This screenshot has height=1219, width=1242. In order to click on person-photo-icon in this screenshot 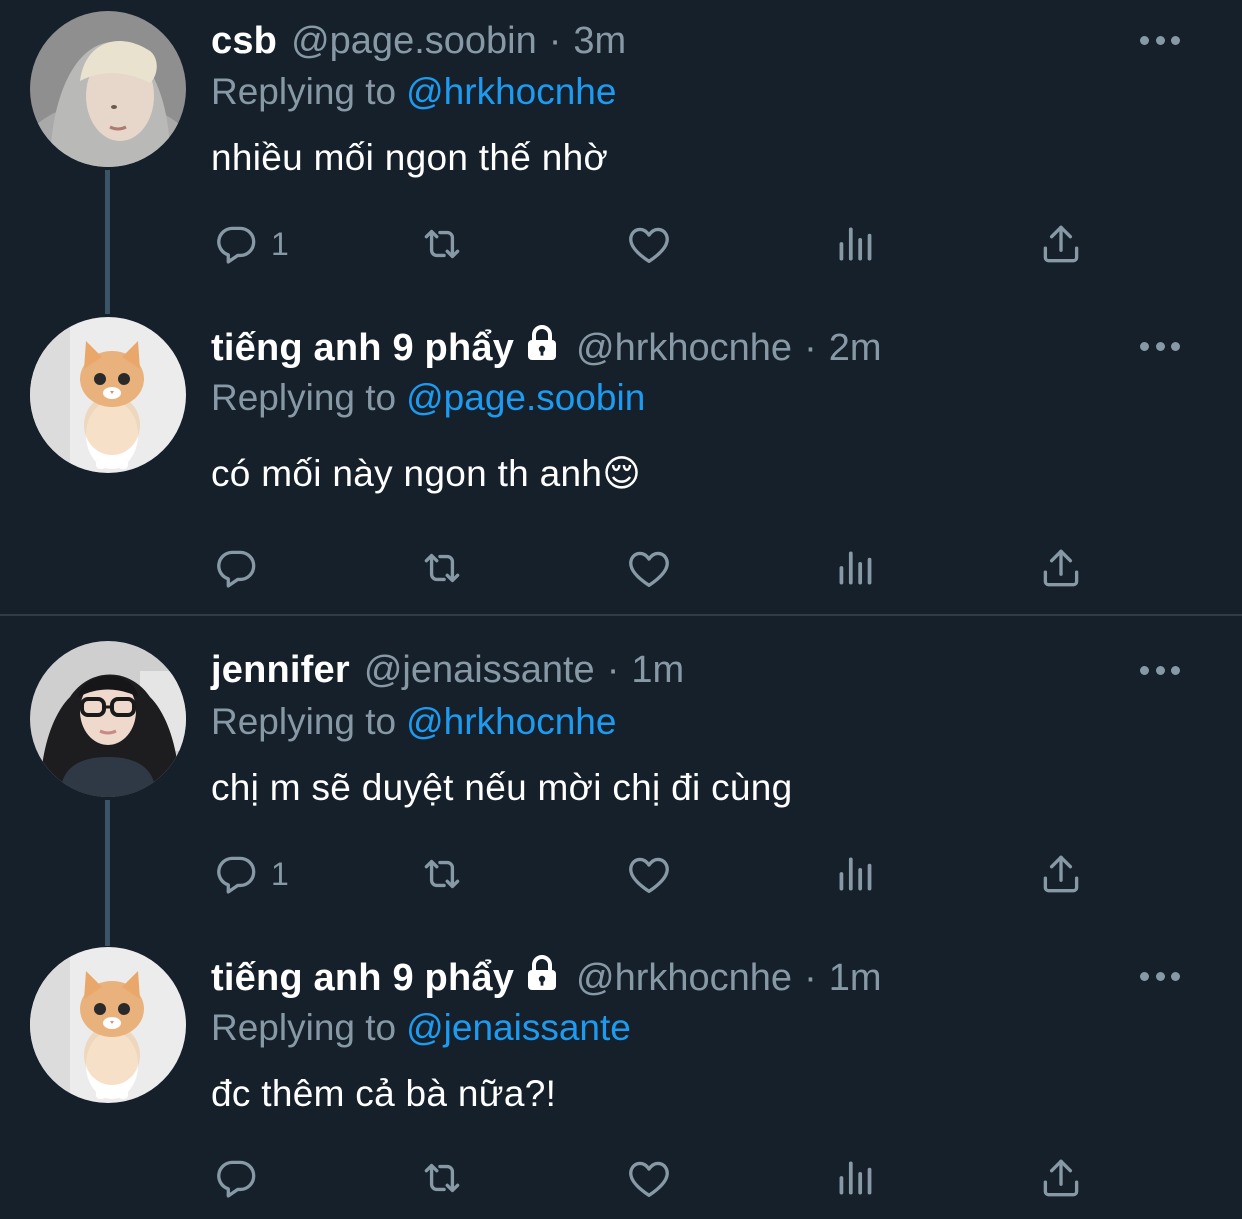, I will do `click(108, 89)`.